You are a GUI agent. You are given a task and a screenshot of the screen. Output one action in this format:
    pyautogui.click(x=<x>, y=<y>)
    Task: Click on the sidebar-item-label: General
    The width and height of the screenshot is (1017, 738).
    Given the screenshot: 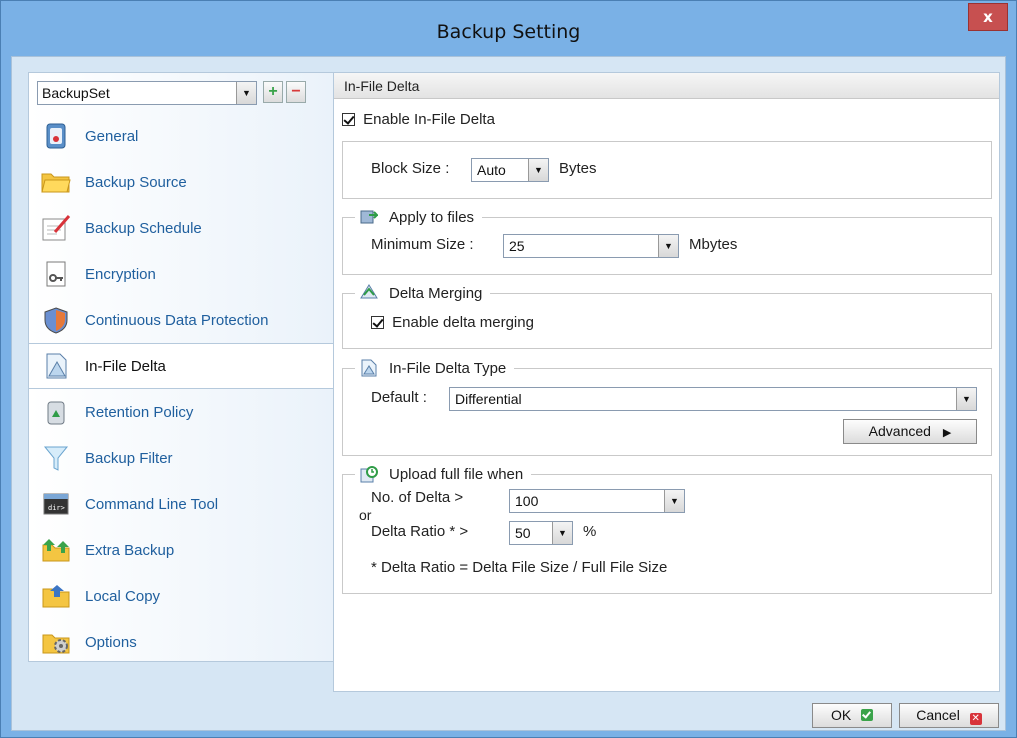 What is the action you would take?
    pyautogui.click(x=112, y=136)
    